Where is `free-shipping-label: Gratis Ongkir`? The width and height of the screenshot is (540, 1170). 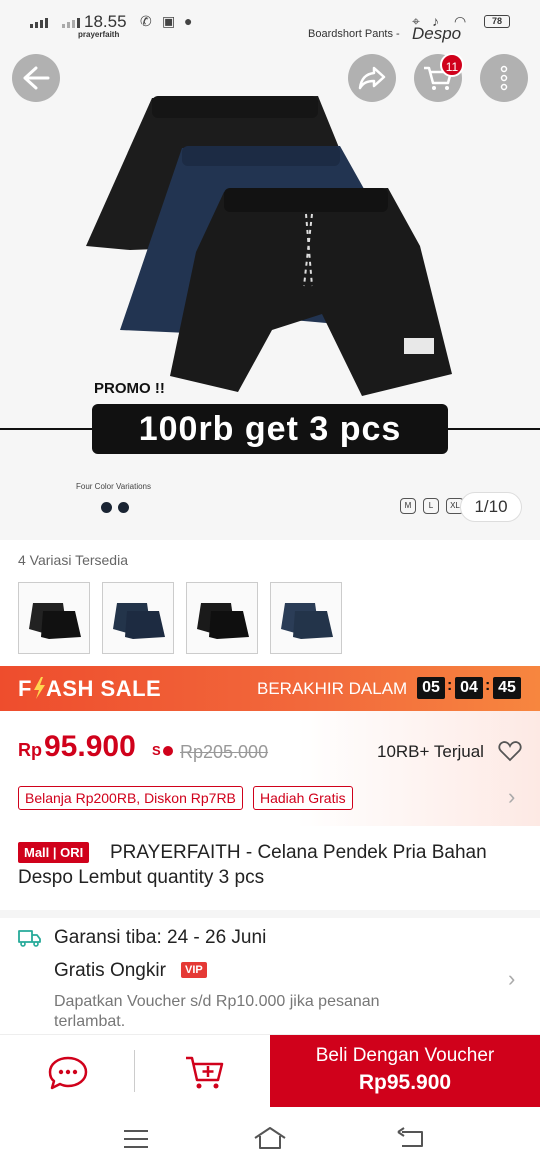 free-shipping-label: Gratis Ongkir is located at coordinates (110, 970).